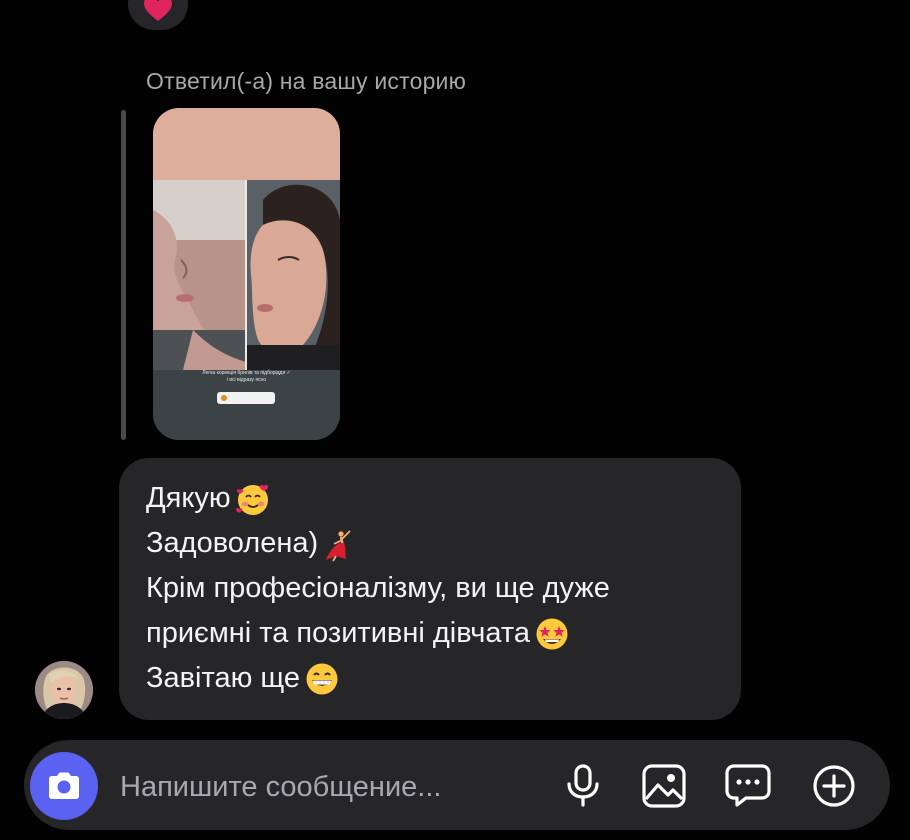 This screenshot has height=840, width=910. What do you see at coordinates (340, 544) in the screenshot?
I see `dancer-icon` at bounding box center [340, 544].